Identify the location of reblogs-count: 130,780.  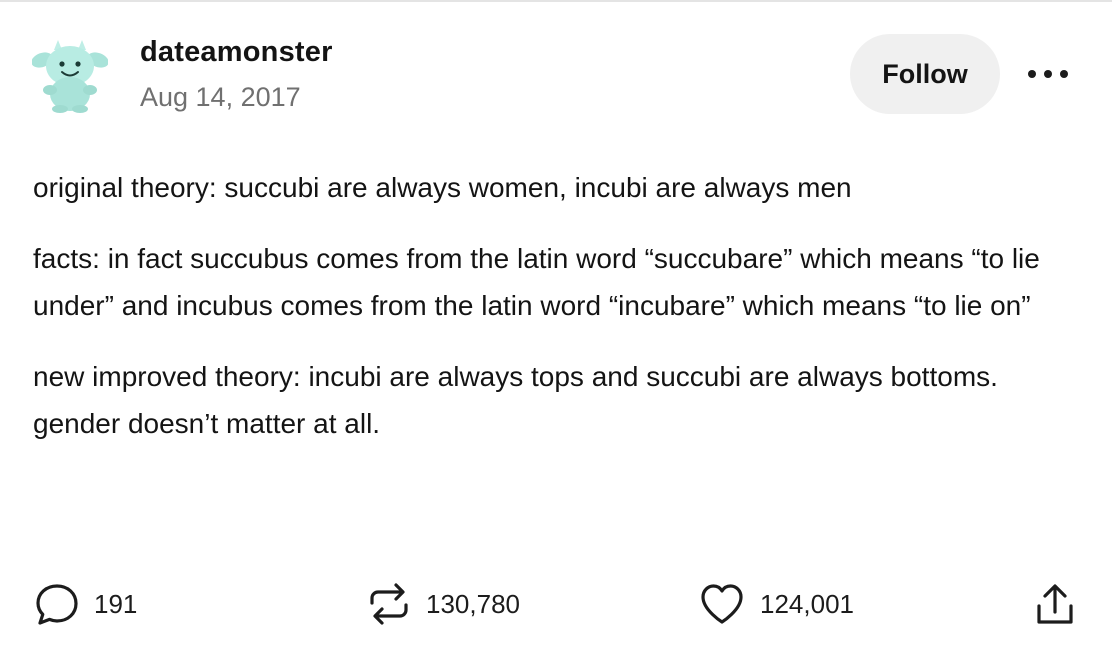
(473, 603).